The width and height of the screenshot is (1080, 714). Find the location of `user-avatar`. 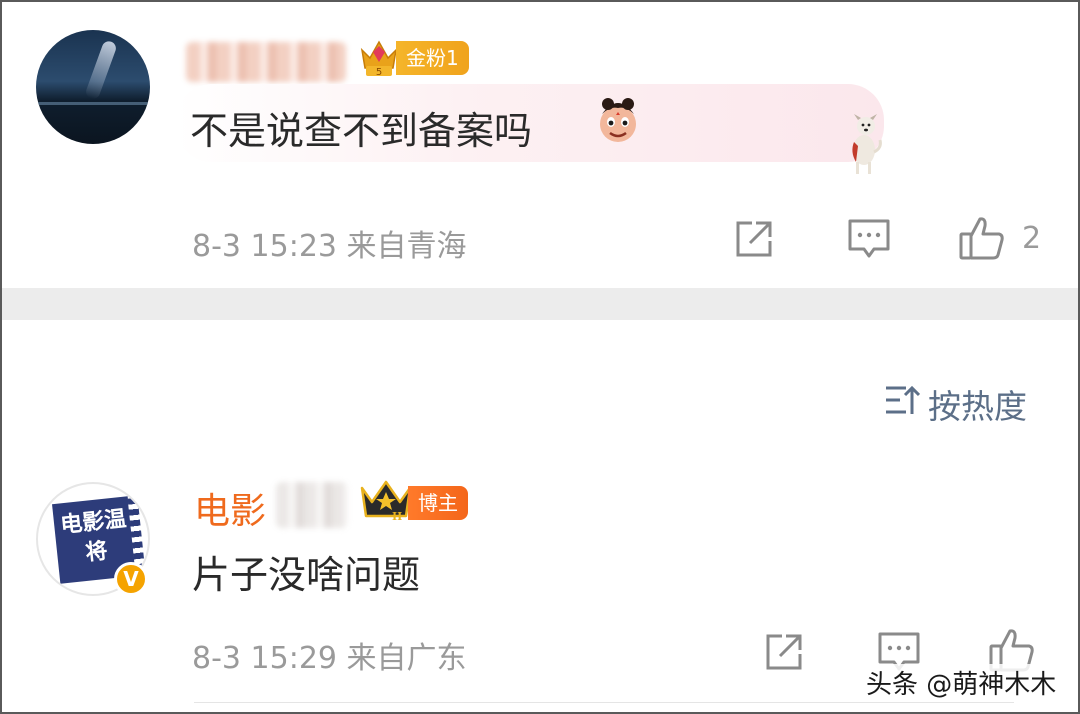

user-avatar is located at coordinates (93, 87).